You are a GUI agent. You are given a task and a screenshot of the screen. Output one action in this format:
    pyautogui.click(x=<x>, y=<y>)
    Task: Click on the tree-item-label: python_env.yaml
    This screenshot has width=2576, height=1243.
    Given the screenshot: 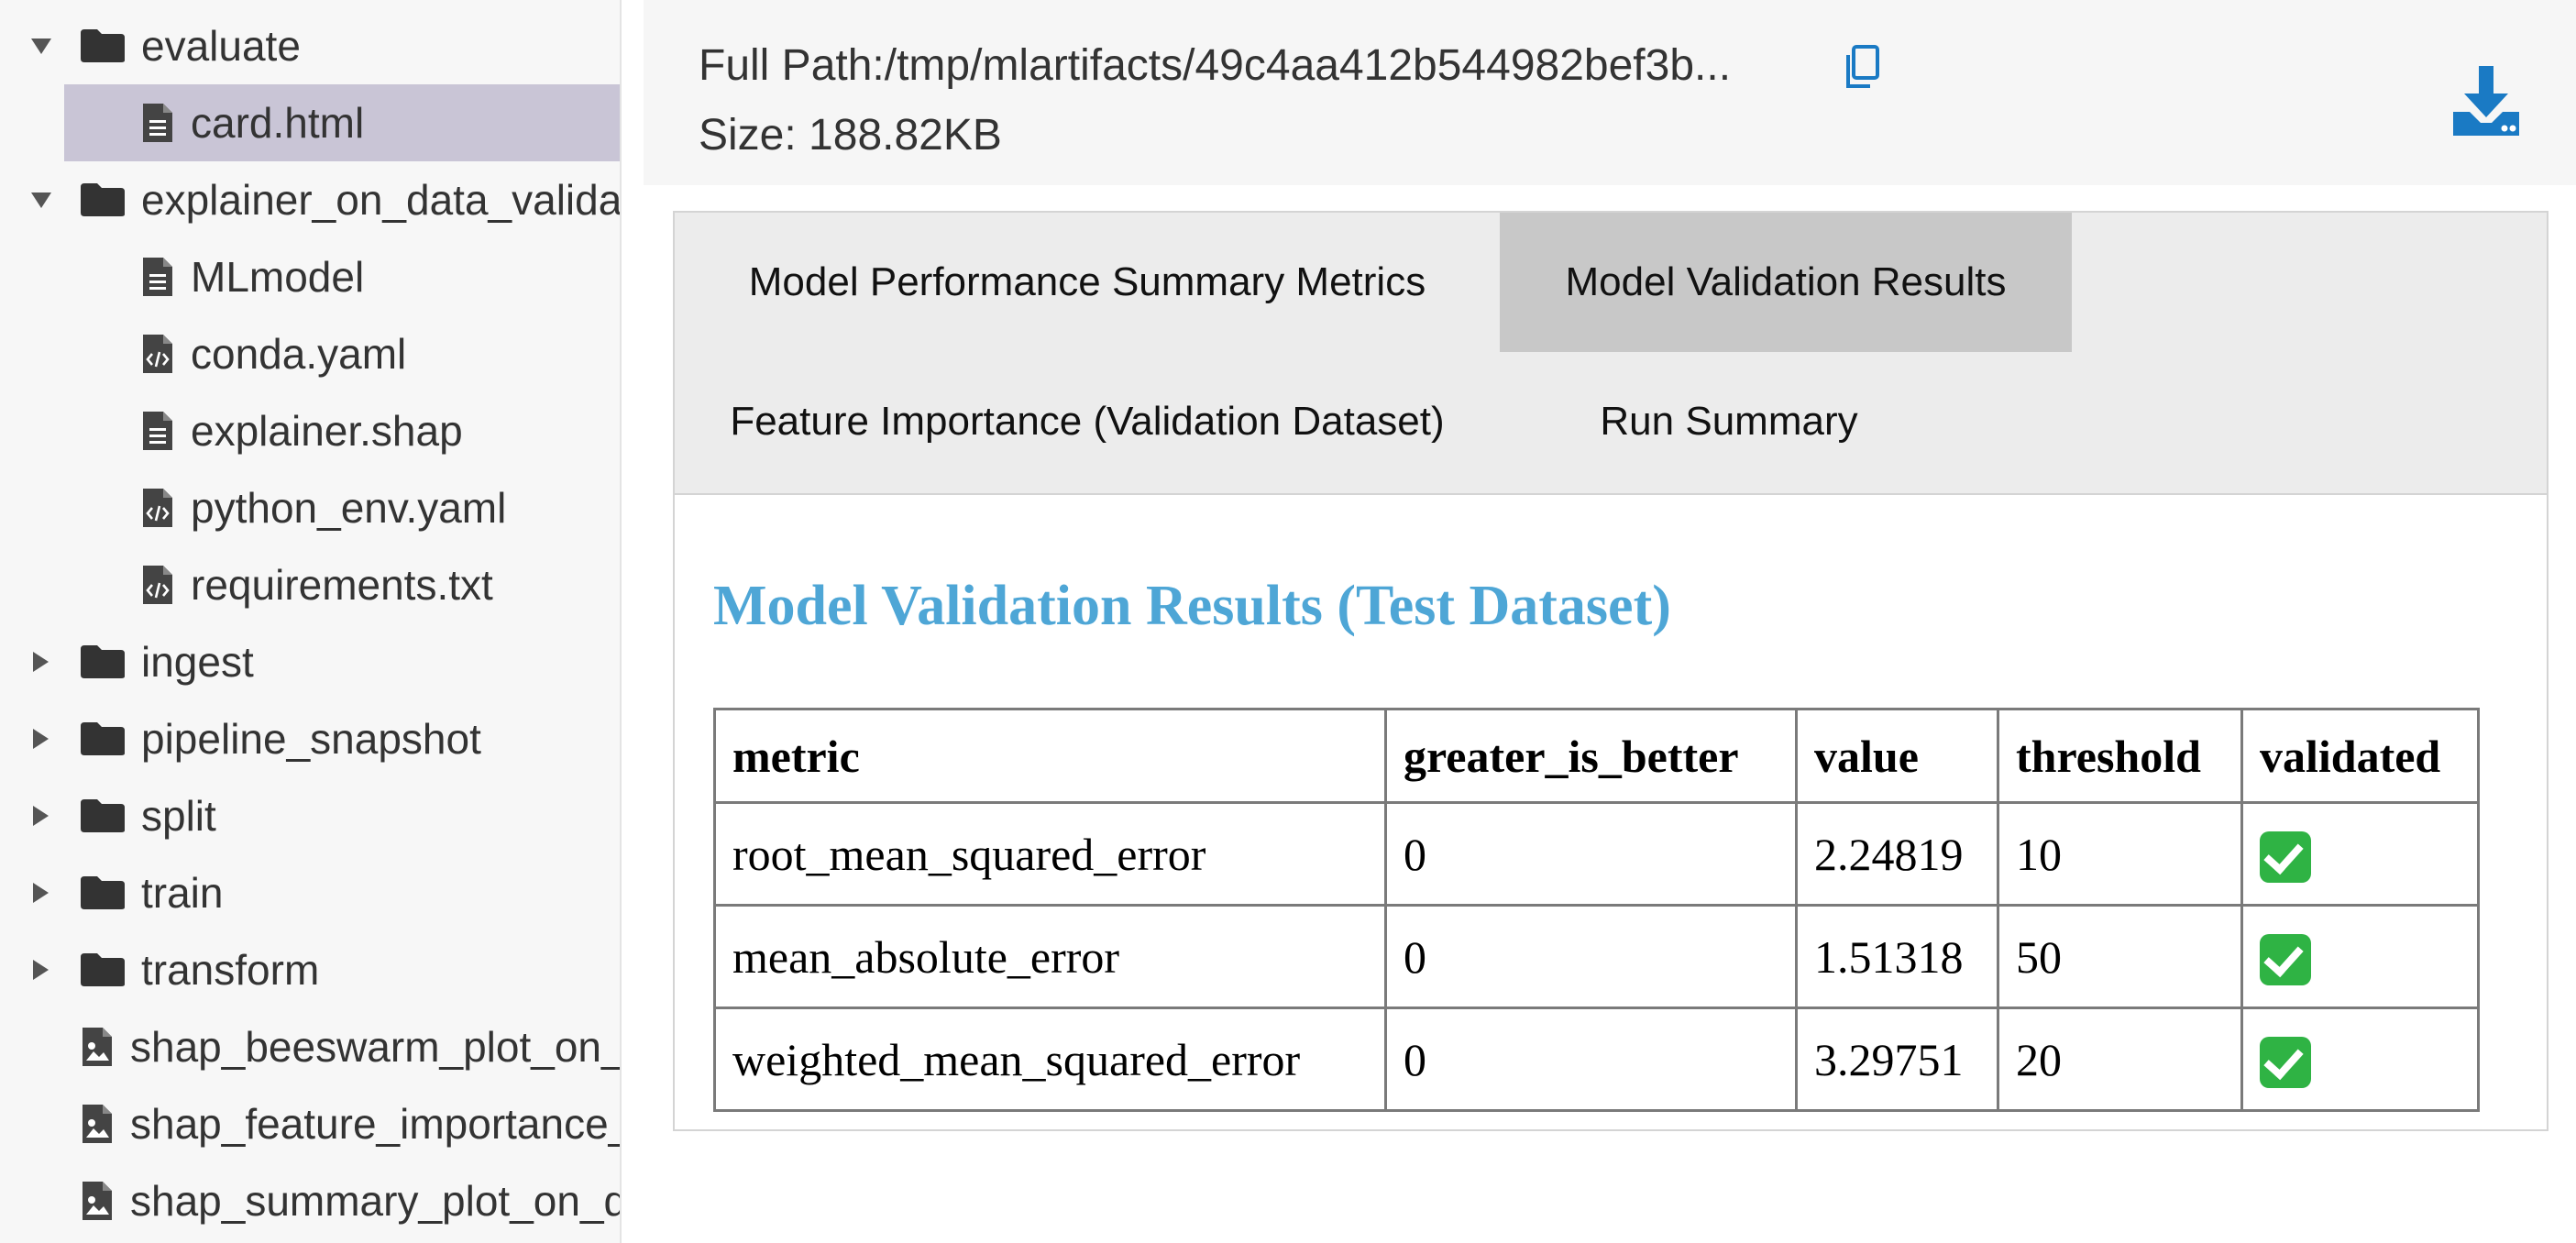 What is the action you would take?
    pyautogui.click(x=349, y=508)
    